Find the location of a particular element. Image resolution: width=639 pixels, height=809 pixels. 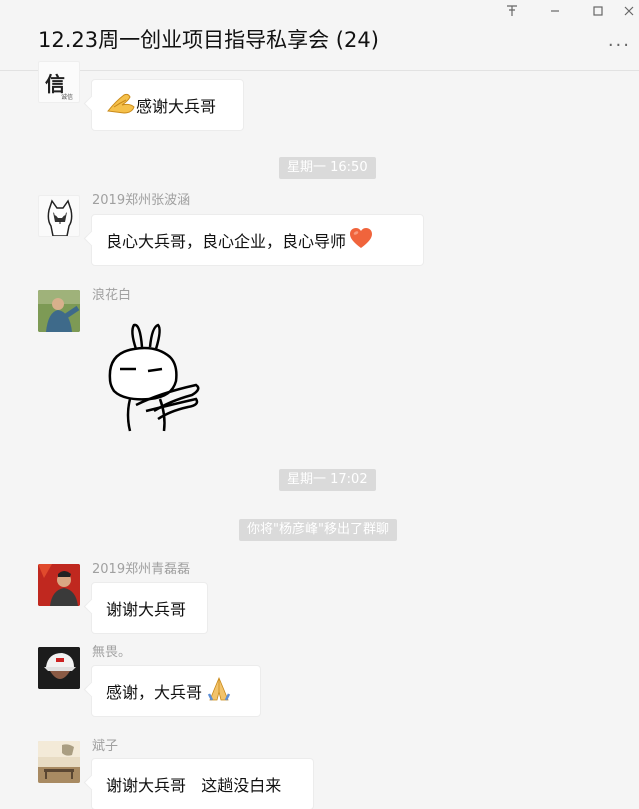

message-bubble: 感谢大兵哥 is located at coordinates (167, 105).